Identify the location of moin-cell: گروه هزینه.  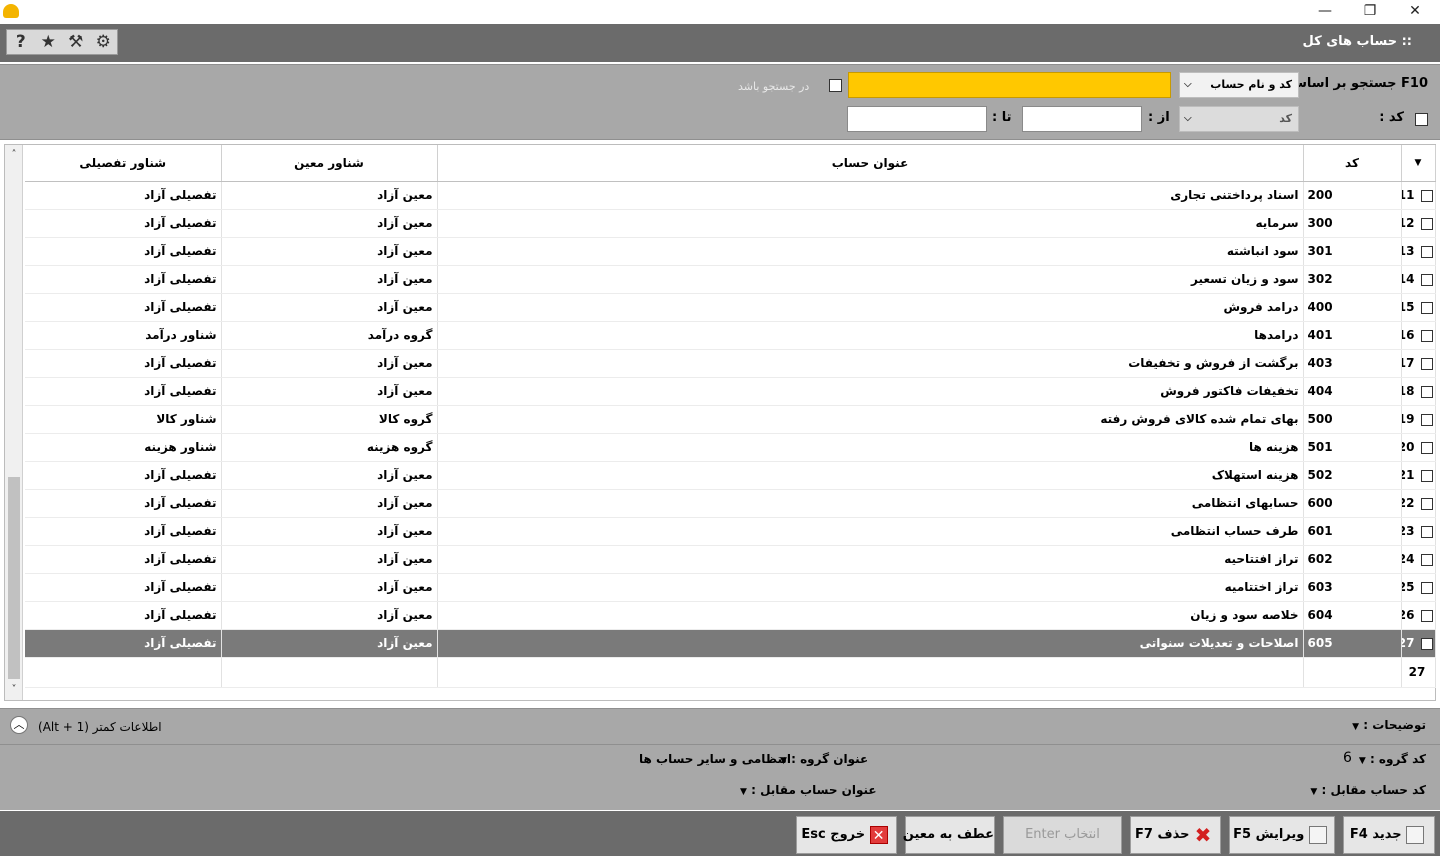
(329, 447).